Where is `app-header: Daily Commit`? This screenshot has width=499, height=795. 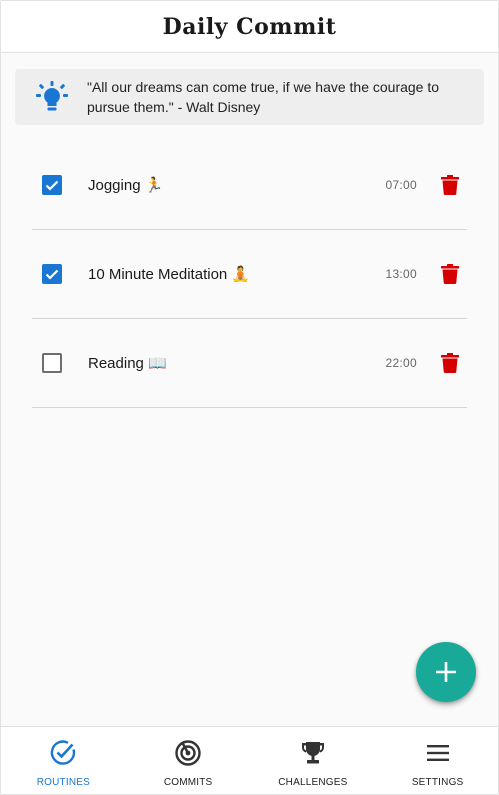 app-header: Daily Commit is located at coordinates (249, 27).